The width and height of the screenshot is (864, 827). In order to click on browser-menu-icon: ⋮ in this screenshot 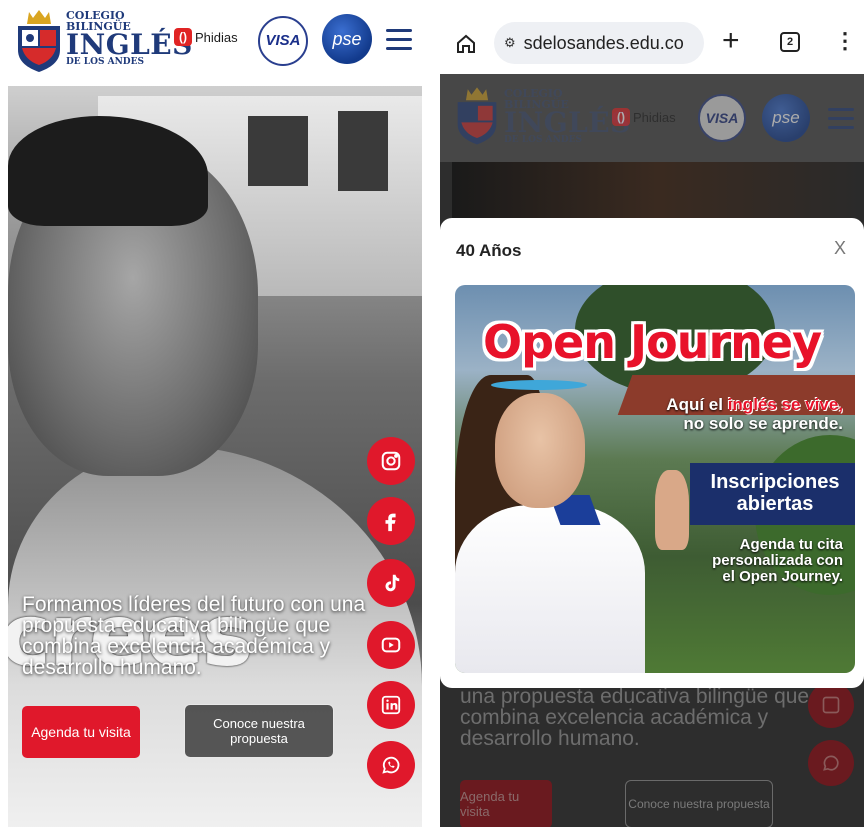, I will do `click(845, 41)`.